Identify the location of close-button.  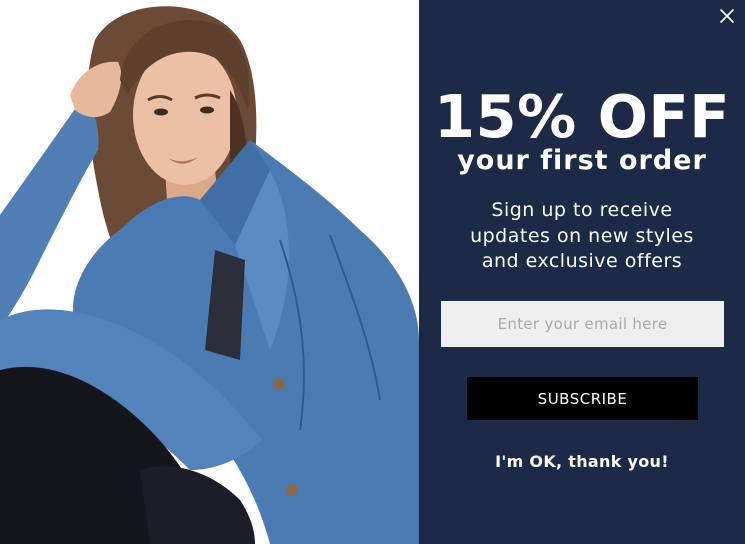
(727, 16).